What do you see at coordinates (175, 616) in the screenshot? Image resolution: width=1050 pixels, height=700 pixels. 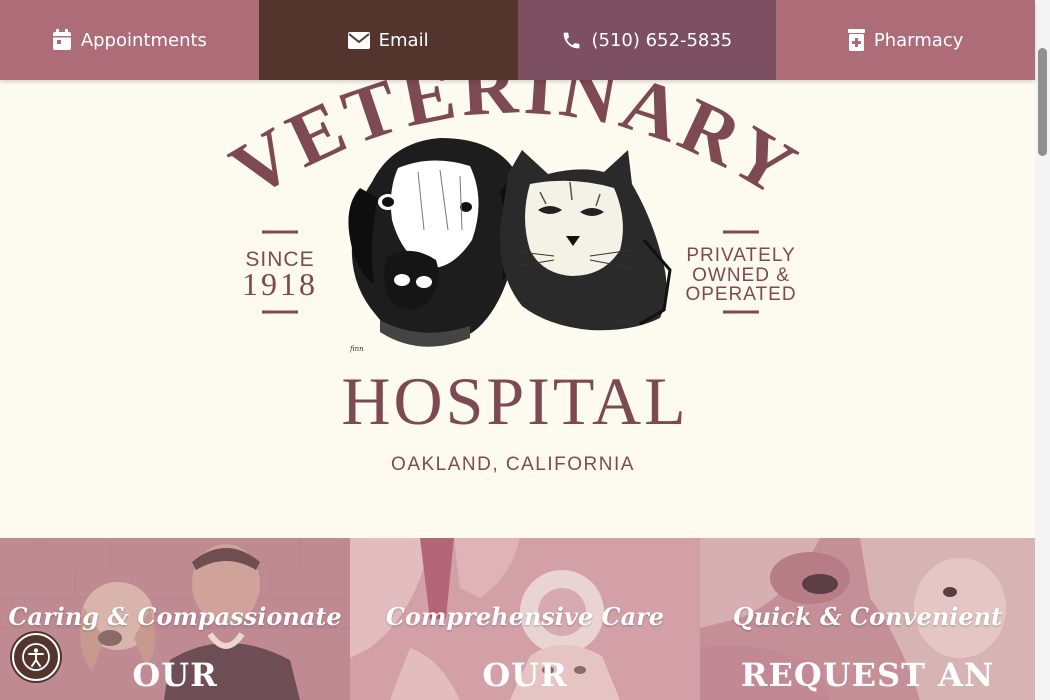 I see `card-tagline: Caring & Compassionate` at bounding box center [175, 616].